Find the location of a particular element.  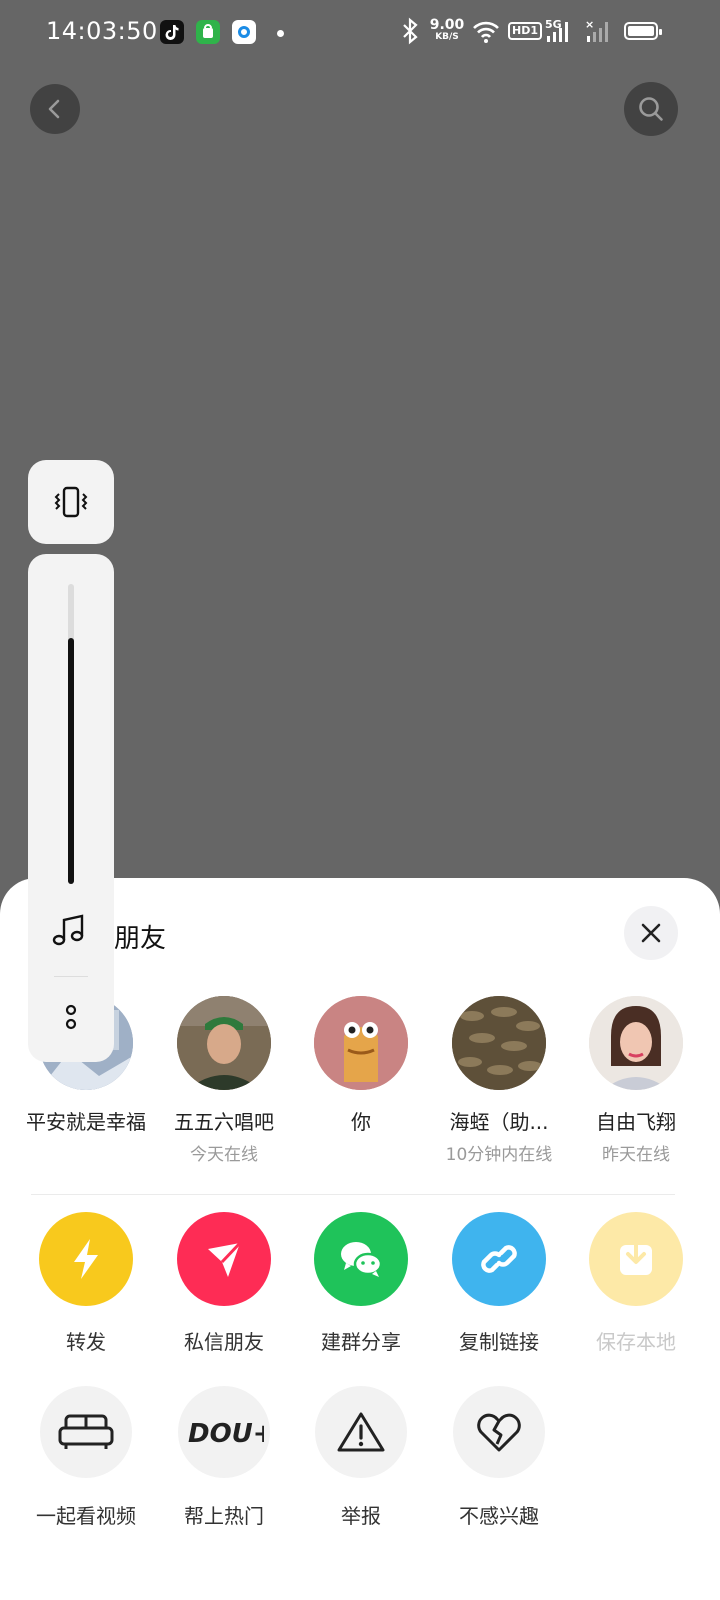

share-label: 建群分享 is located at coordinates (361, 1342).